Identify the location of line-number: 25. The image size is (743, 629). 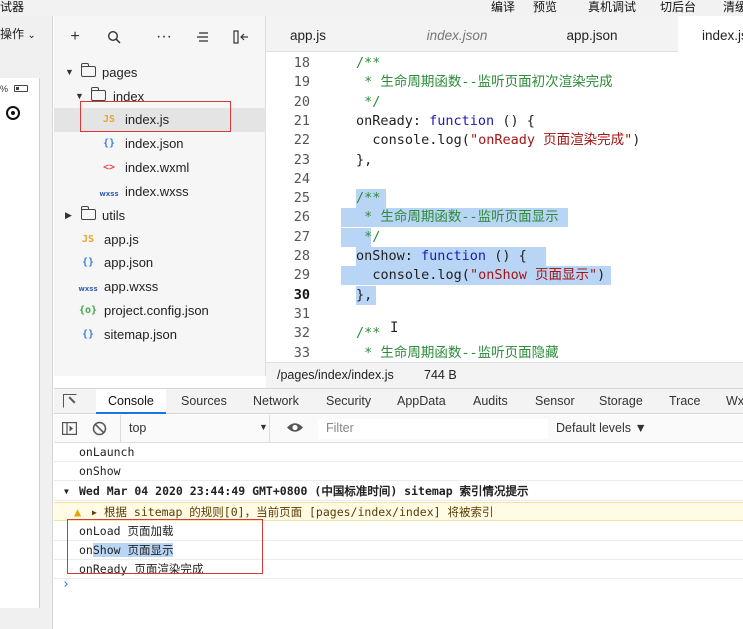
(301, 198).